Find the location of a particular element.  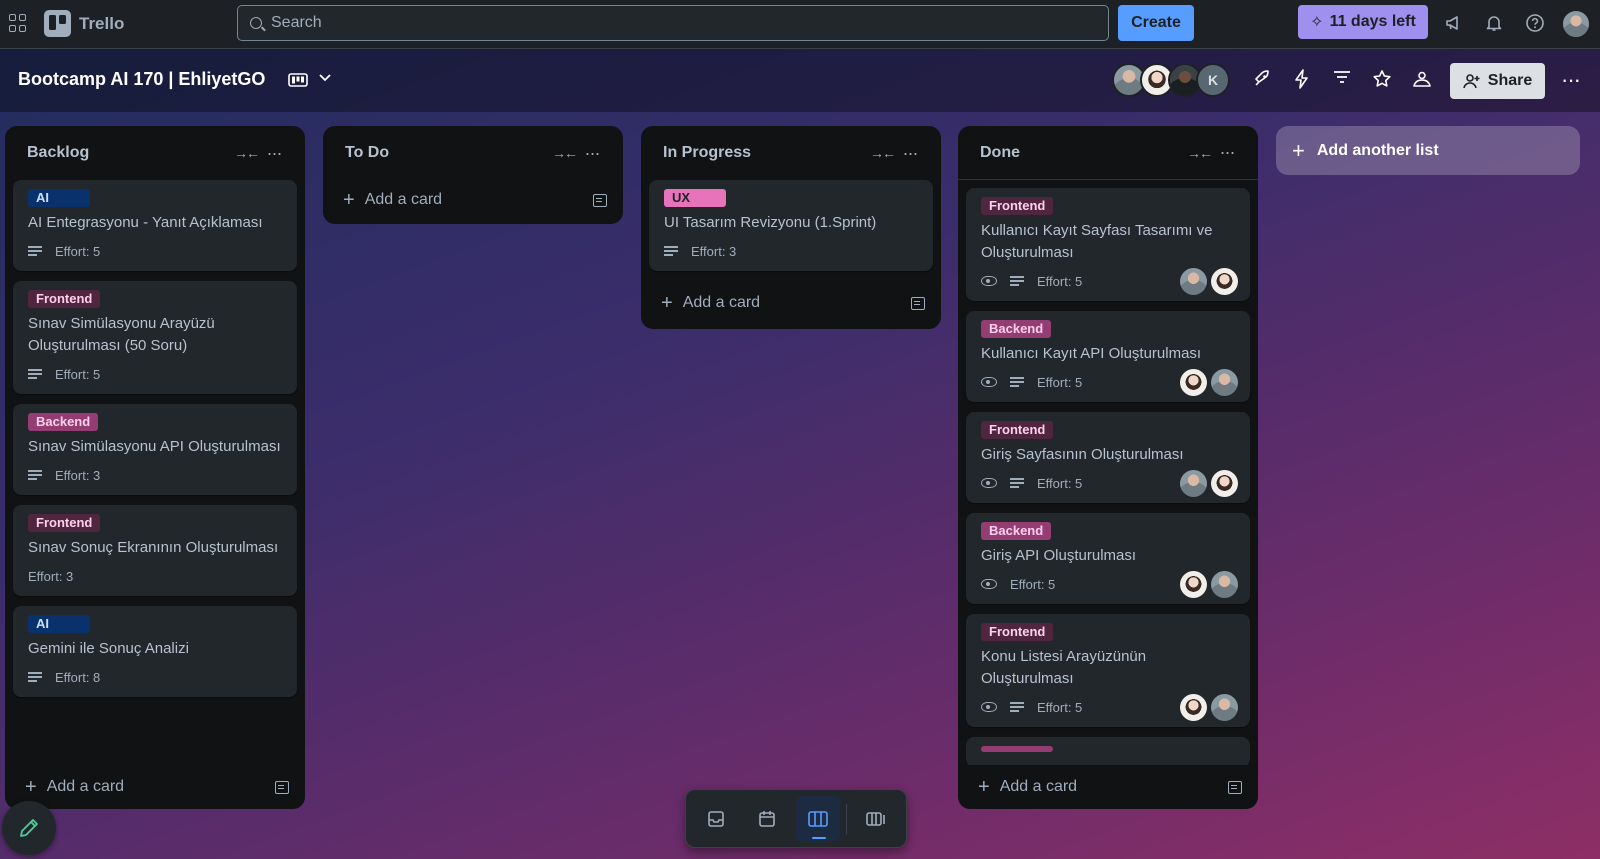

bell-icon is located at coordinates (1494, 23).